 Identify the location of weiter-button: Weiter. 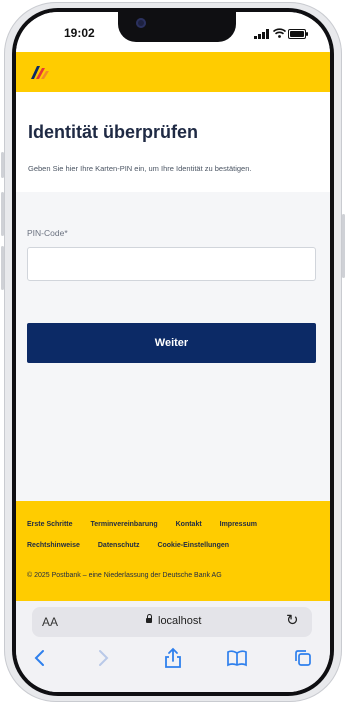
(171, 343).